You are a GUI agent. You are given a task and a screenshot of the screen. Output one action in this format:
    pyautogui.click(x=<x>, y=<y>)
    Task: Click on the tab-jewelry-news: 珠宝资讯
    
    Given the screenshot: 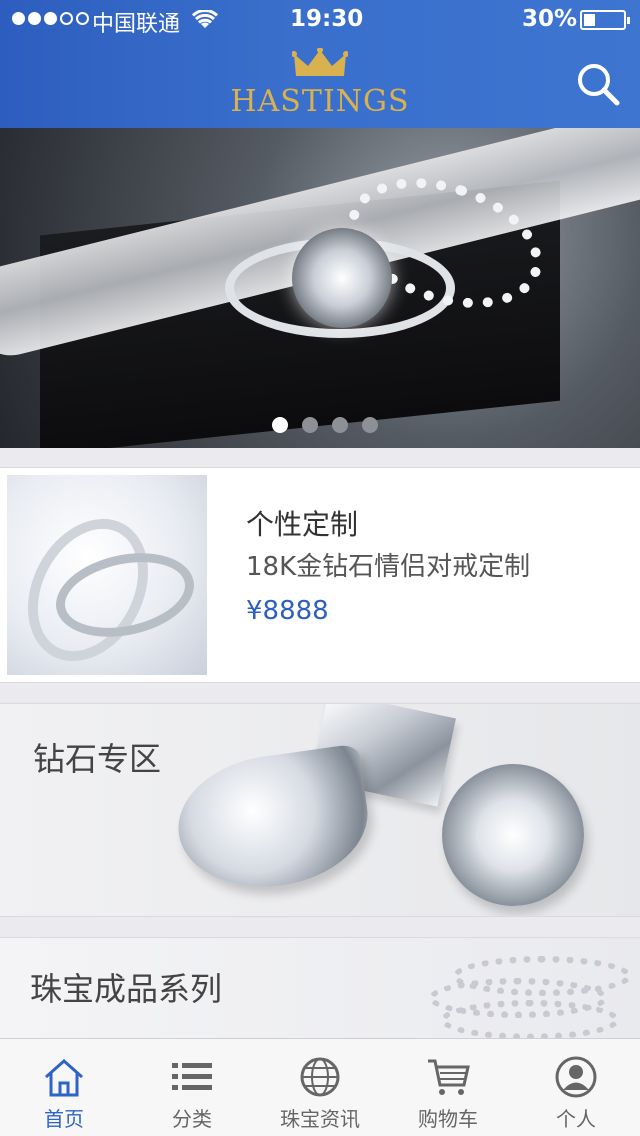 What is the action you would take?
    pyautogui.click(x=320, y=1087)
    